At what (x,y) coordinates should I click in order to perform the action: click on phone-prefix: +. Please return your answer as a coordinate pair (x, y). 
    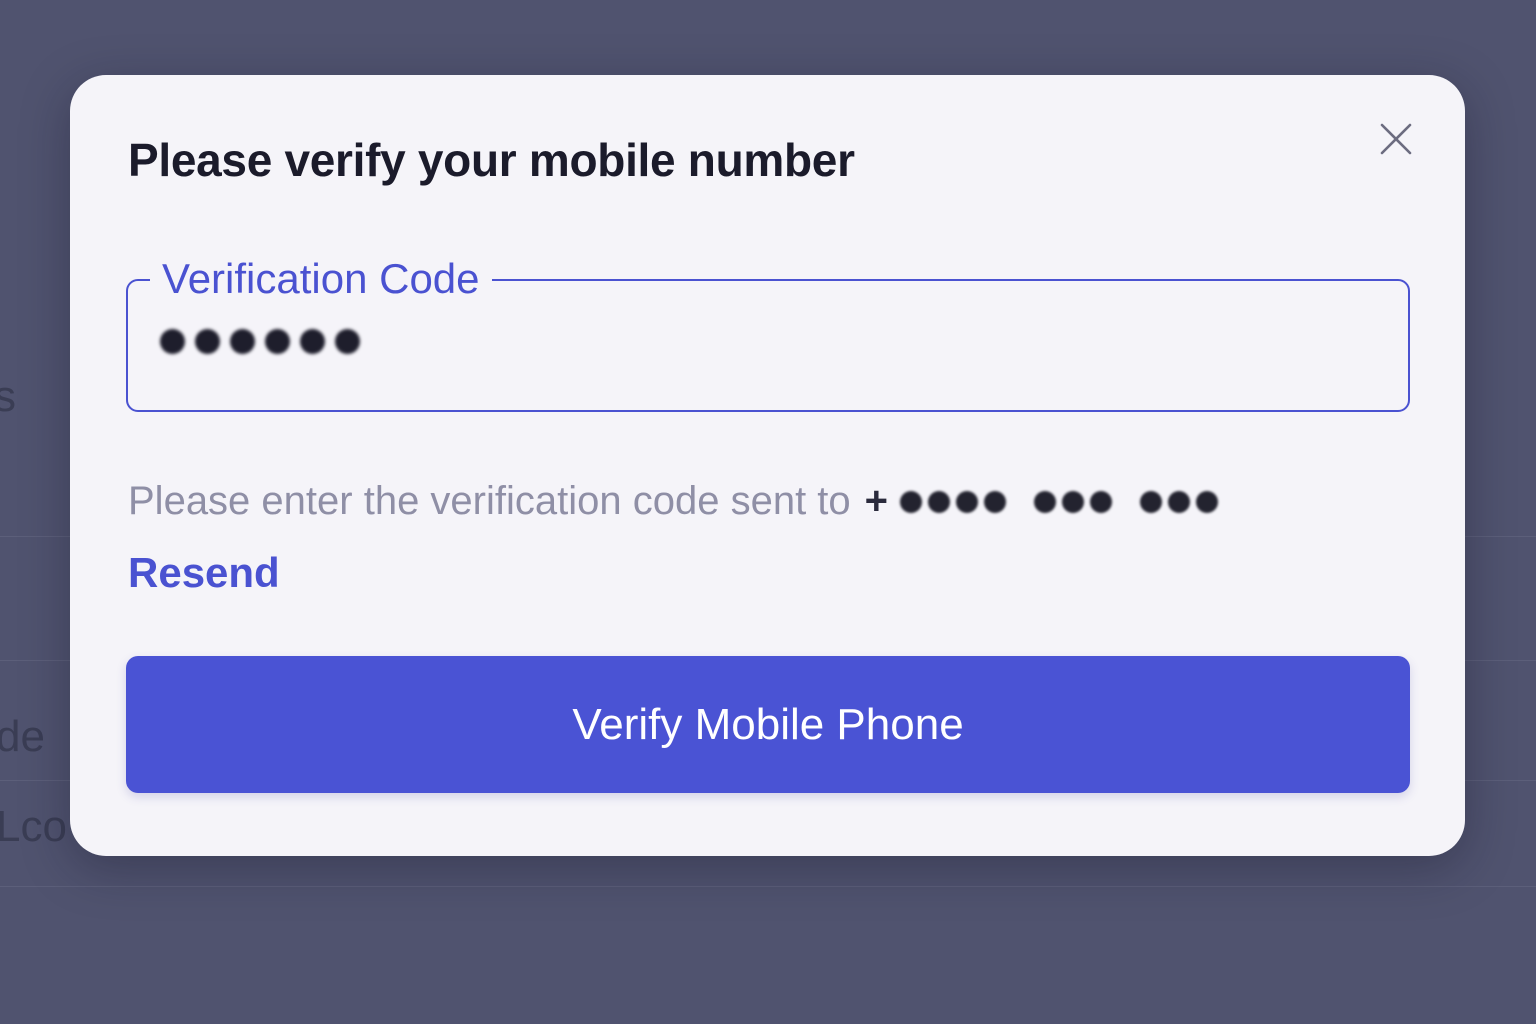
    Looking at the image, I should click on (876, 501).